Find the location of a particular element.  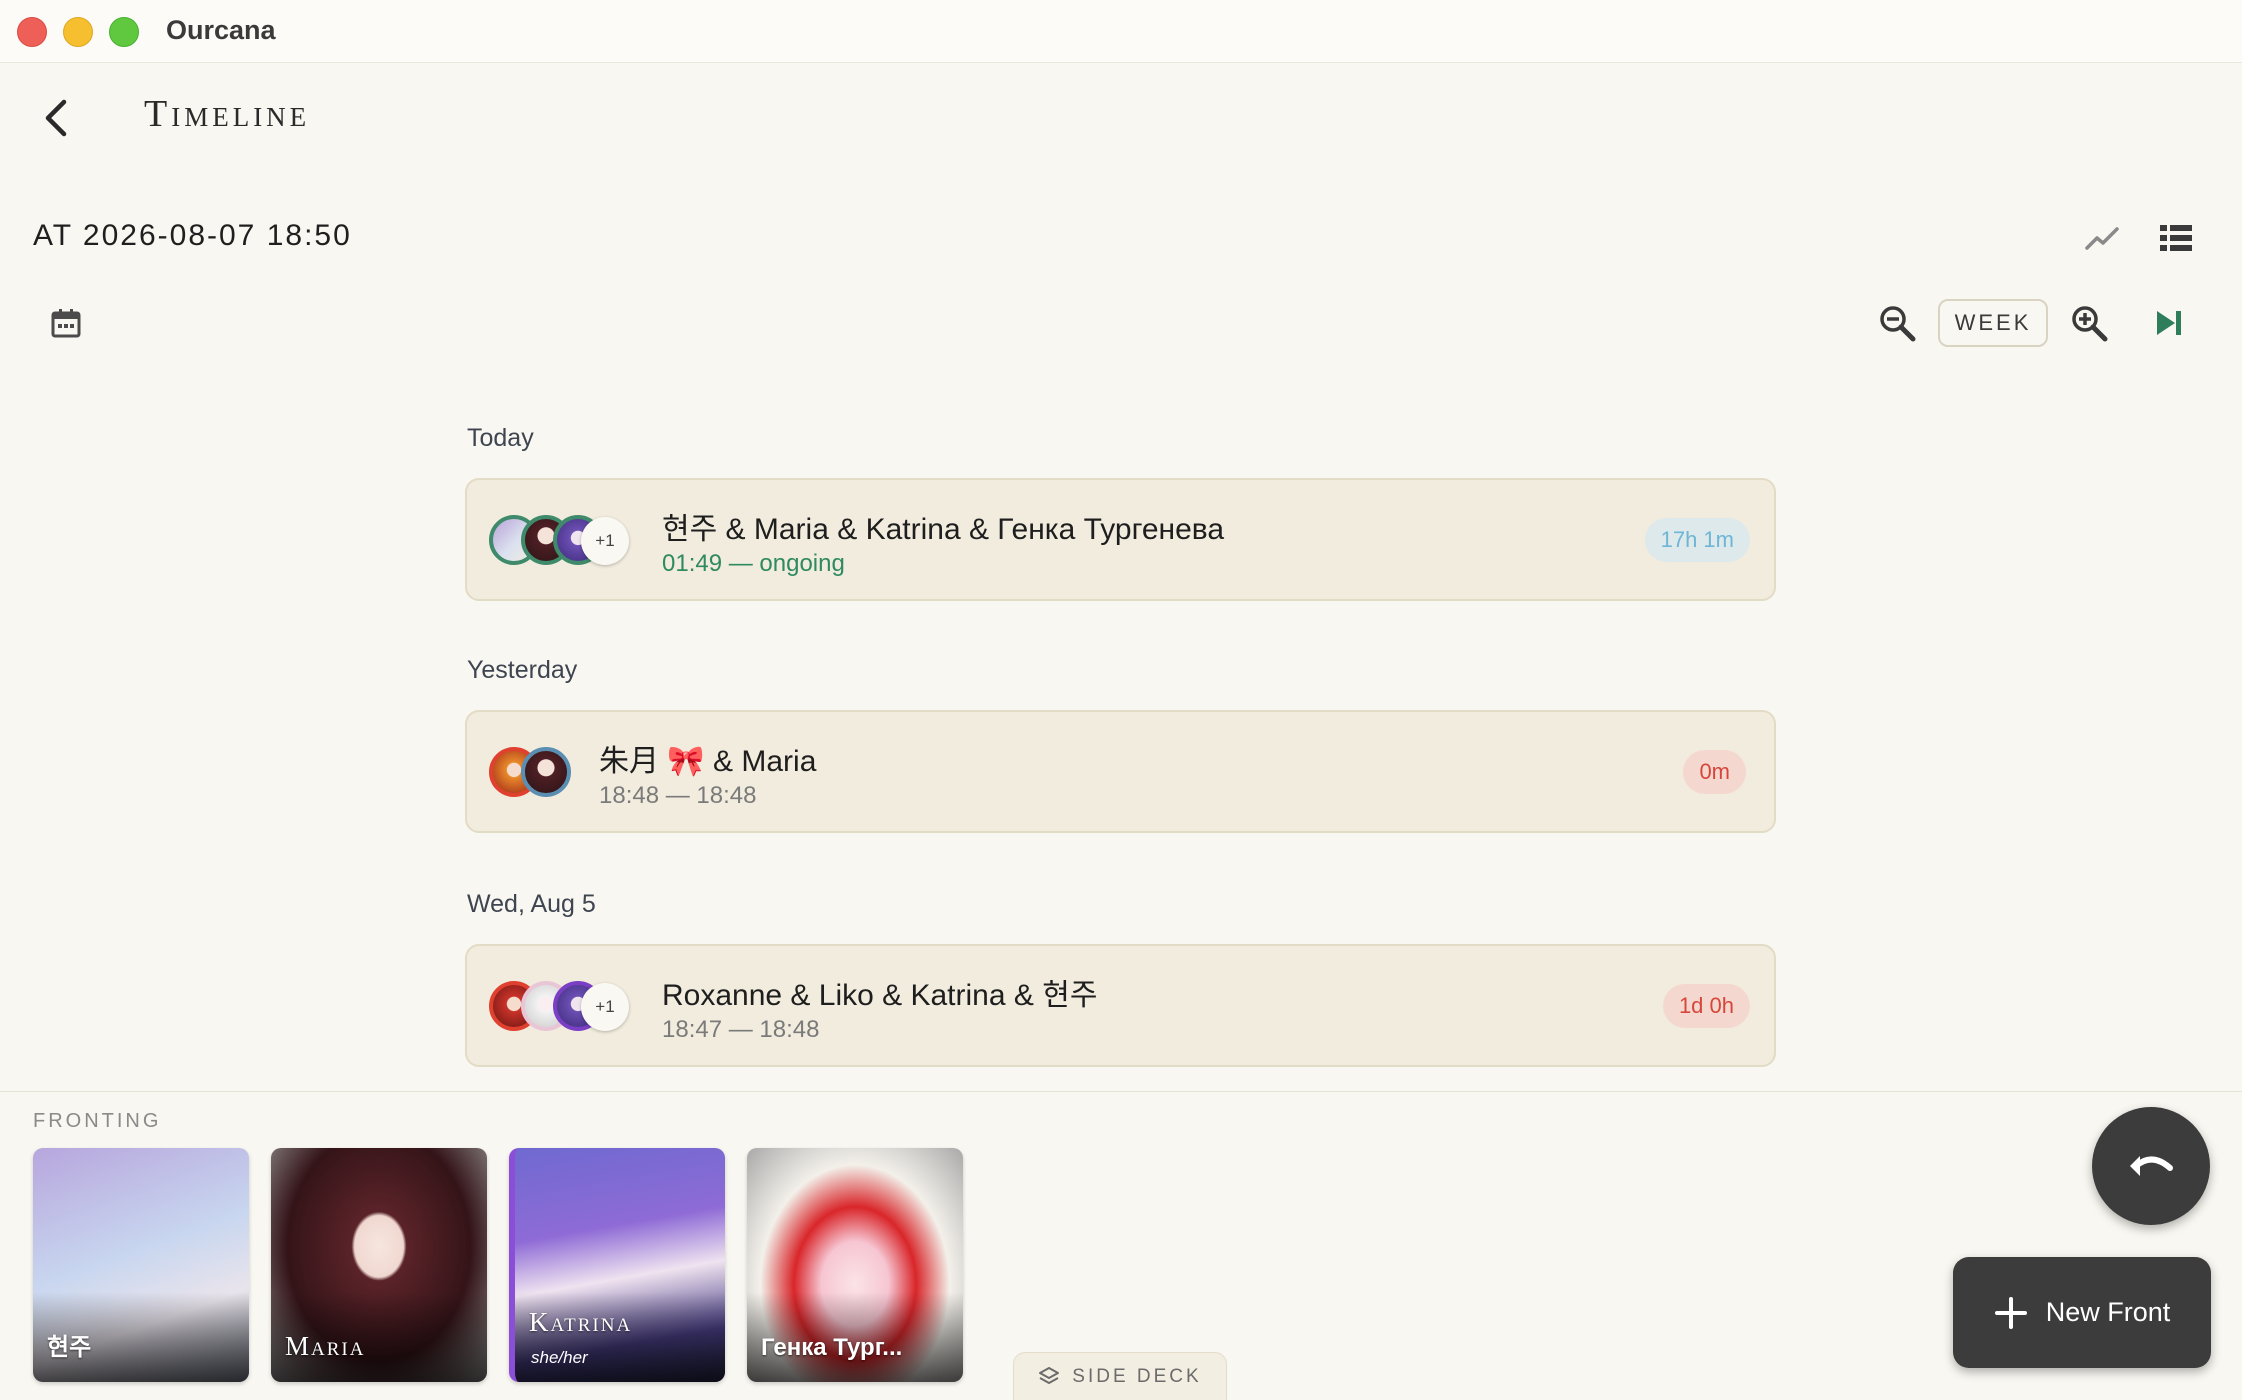

close-window-button is located at coordinates (32, 32).